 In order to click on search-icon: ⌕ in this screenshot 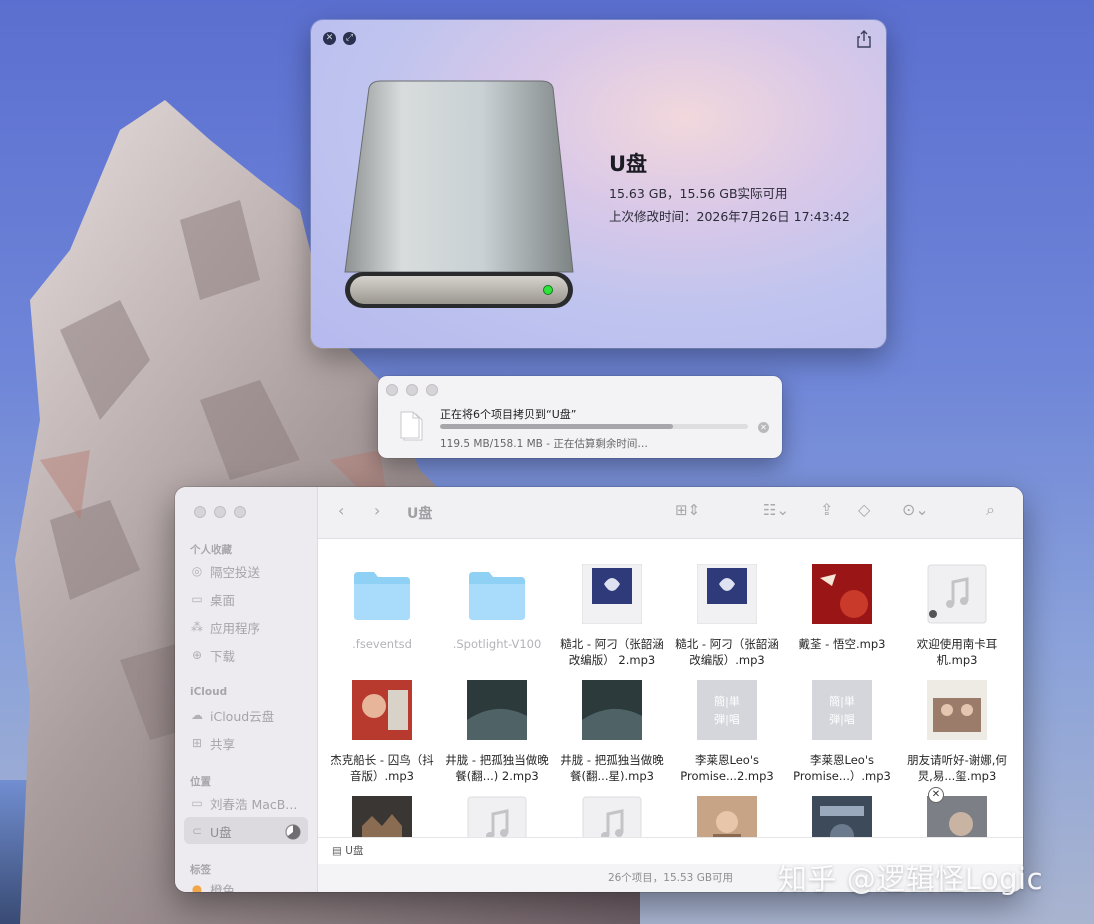, I will do `click(990, 510)`.